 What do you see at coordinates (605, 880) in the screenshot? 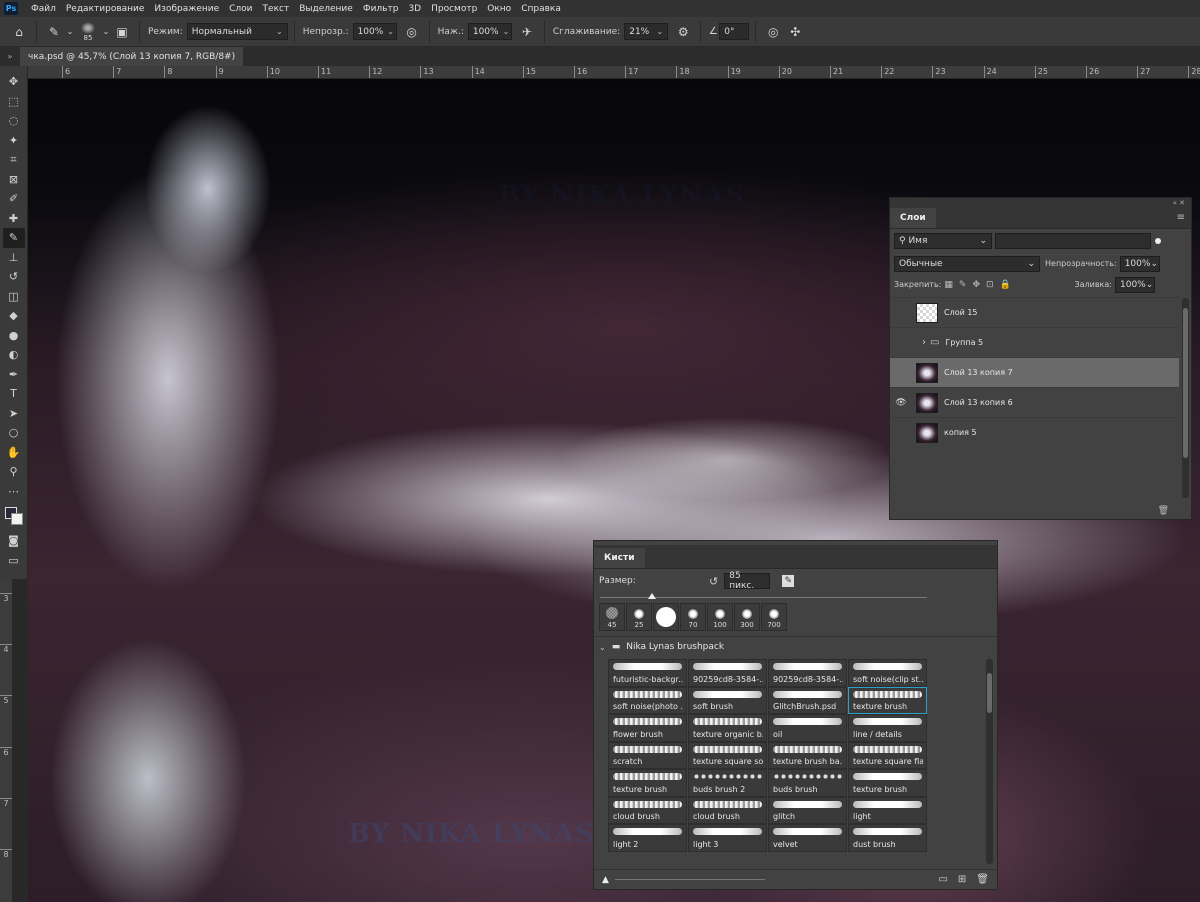
I see `preview-size-icon: ▲` at bounding box center [605, 880].